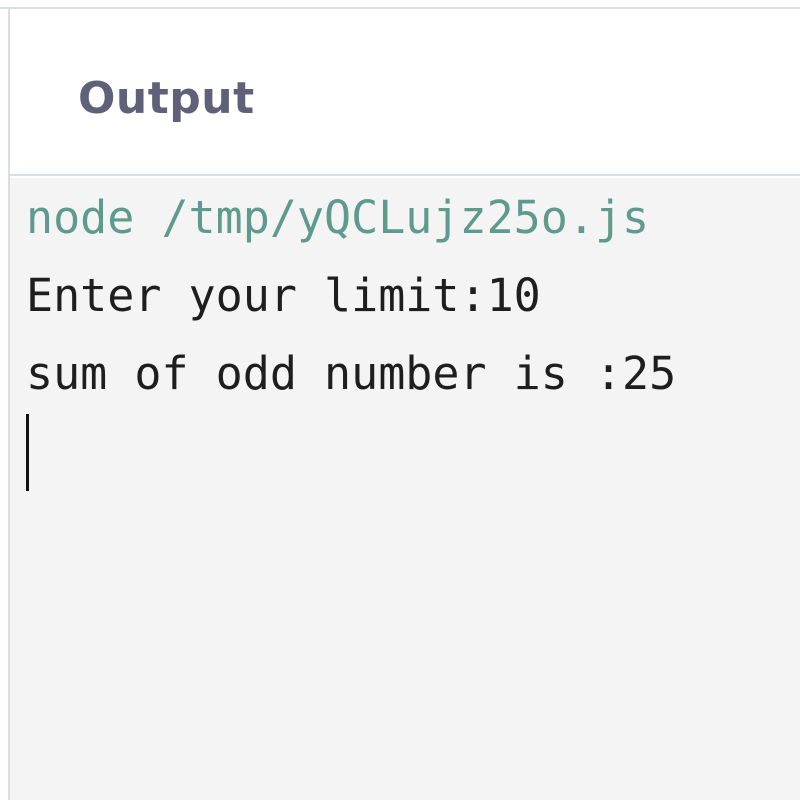  Describe the element at coordinates (400, 4) in the screenshot. I see `top-divider` at that location.